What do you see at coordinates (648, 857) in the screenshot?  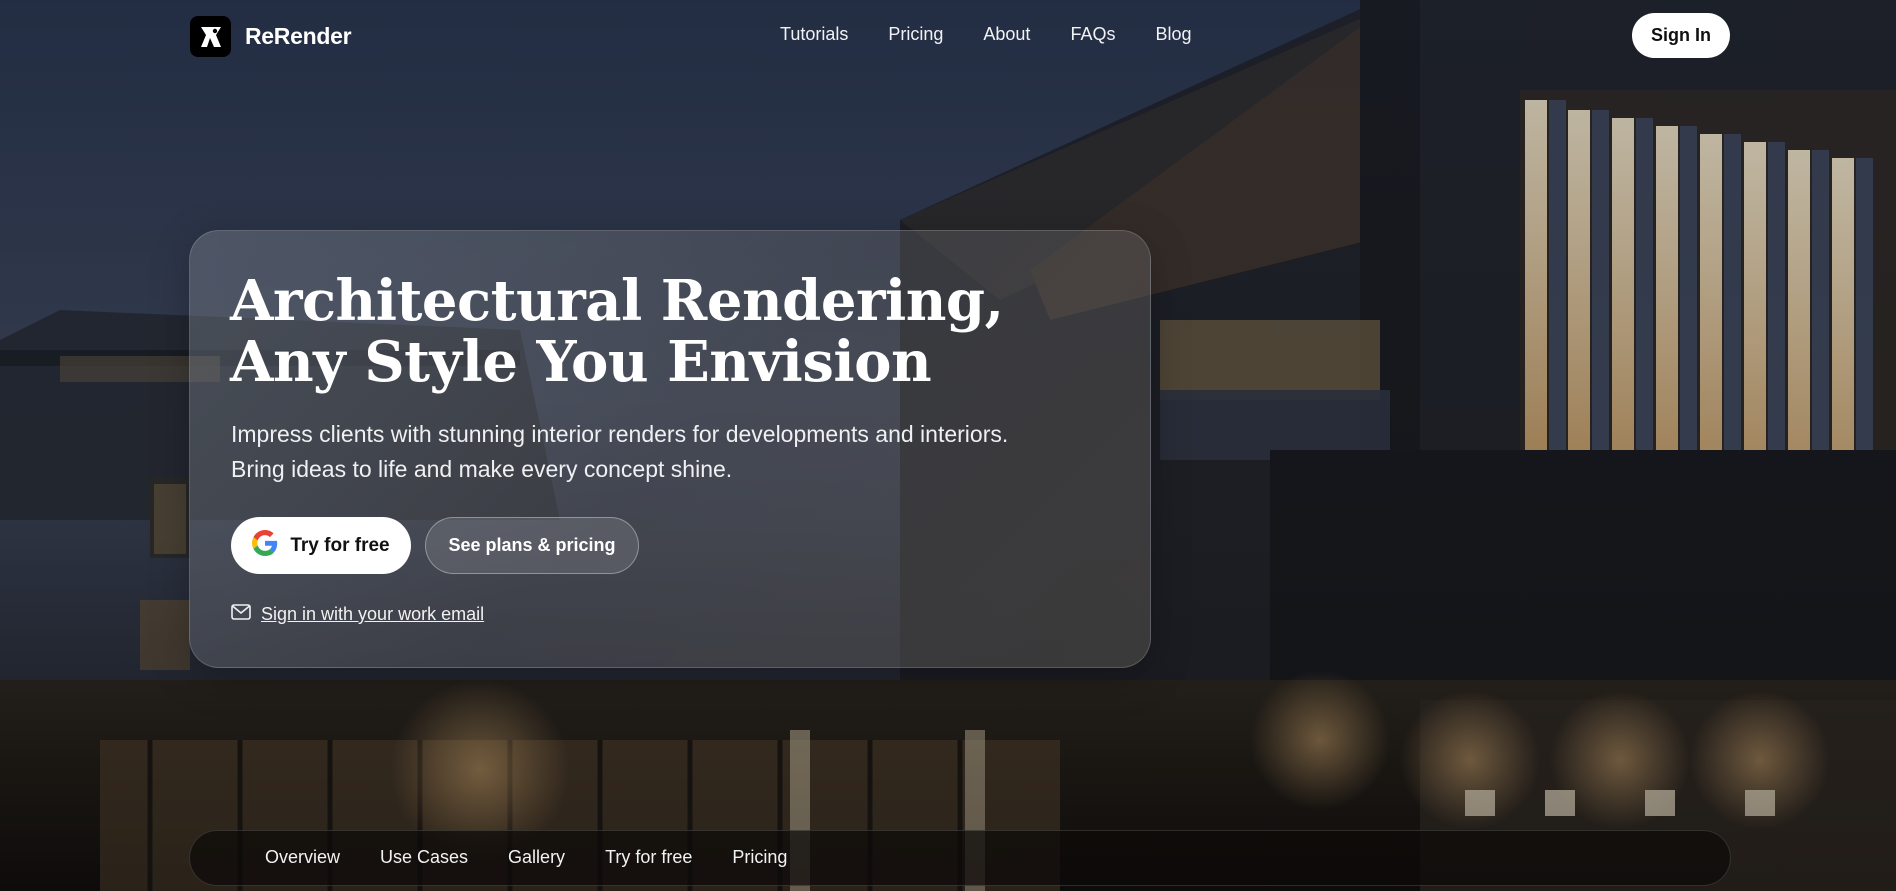 I see `section-link-try-for-free: Try for free` at bounding box center [648, 857].